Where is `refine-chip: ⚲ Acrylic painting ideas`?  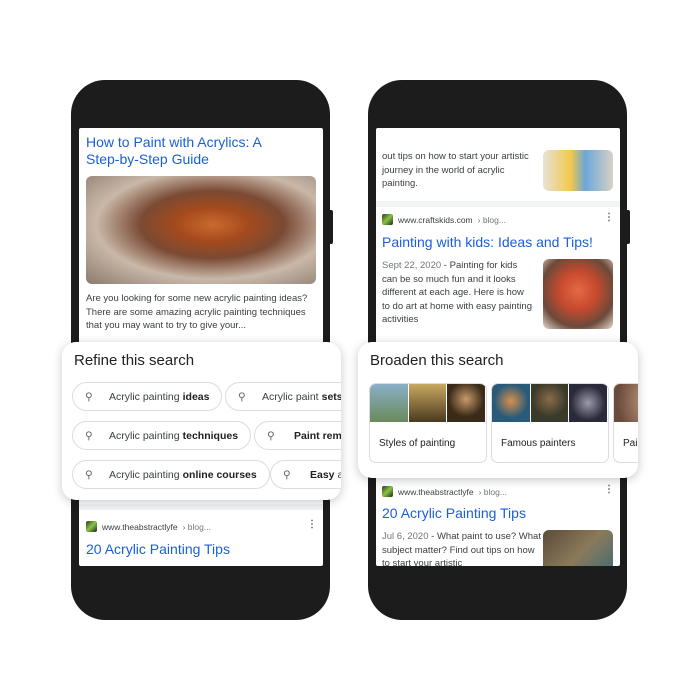
refine-chip: ⚲ Acrylic painting ideas is located at coordinates (147, 396).